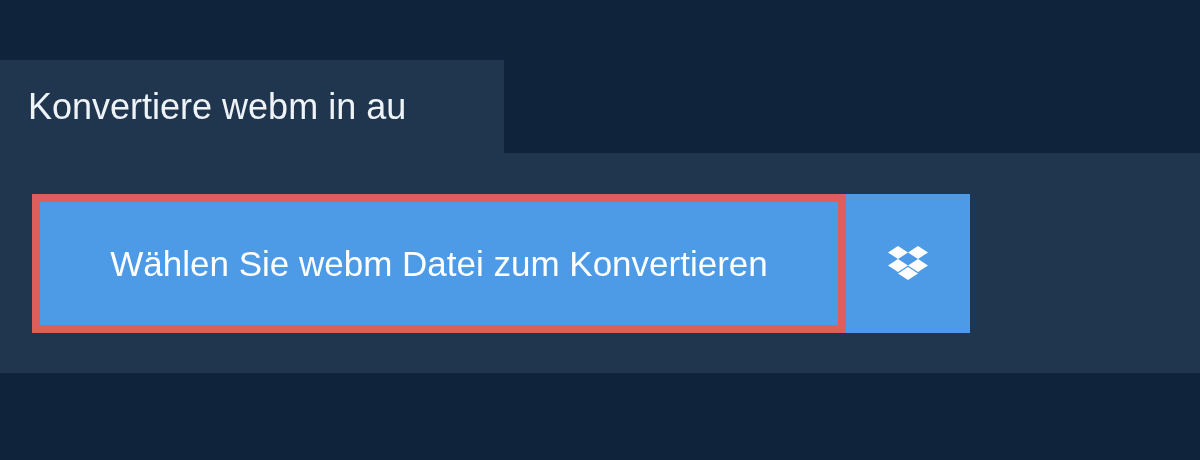 The width and height of the screenshot is (1200, 460). I want to click on page-title: Konvertiere webm in au, so click(252, 106).